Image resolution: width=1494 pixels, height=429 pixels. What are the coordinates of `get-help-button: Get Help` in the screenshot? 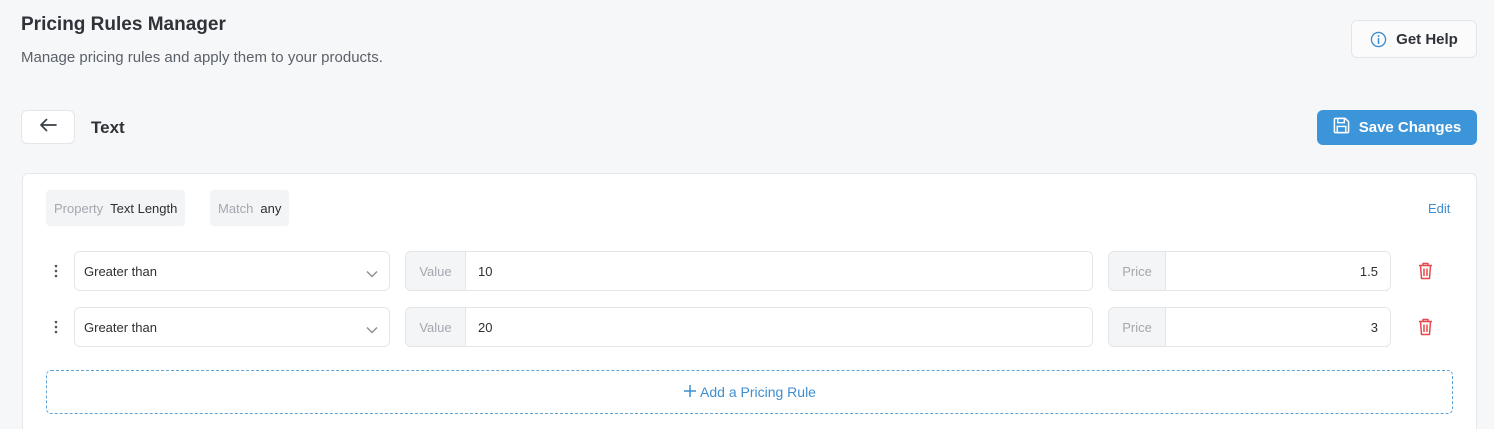 It's located at (1414, 39).